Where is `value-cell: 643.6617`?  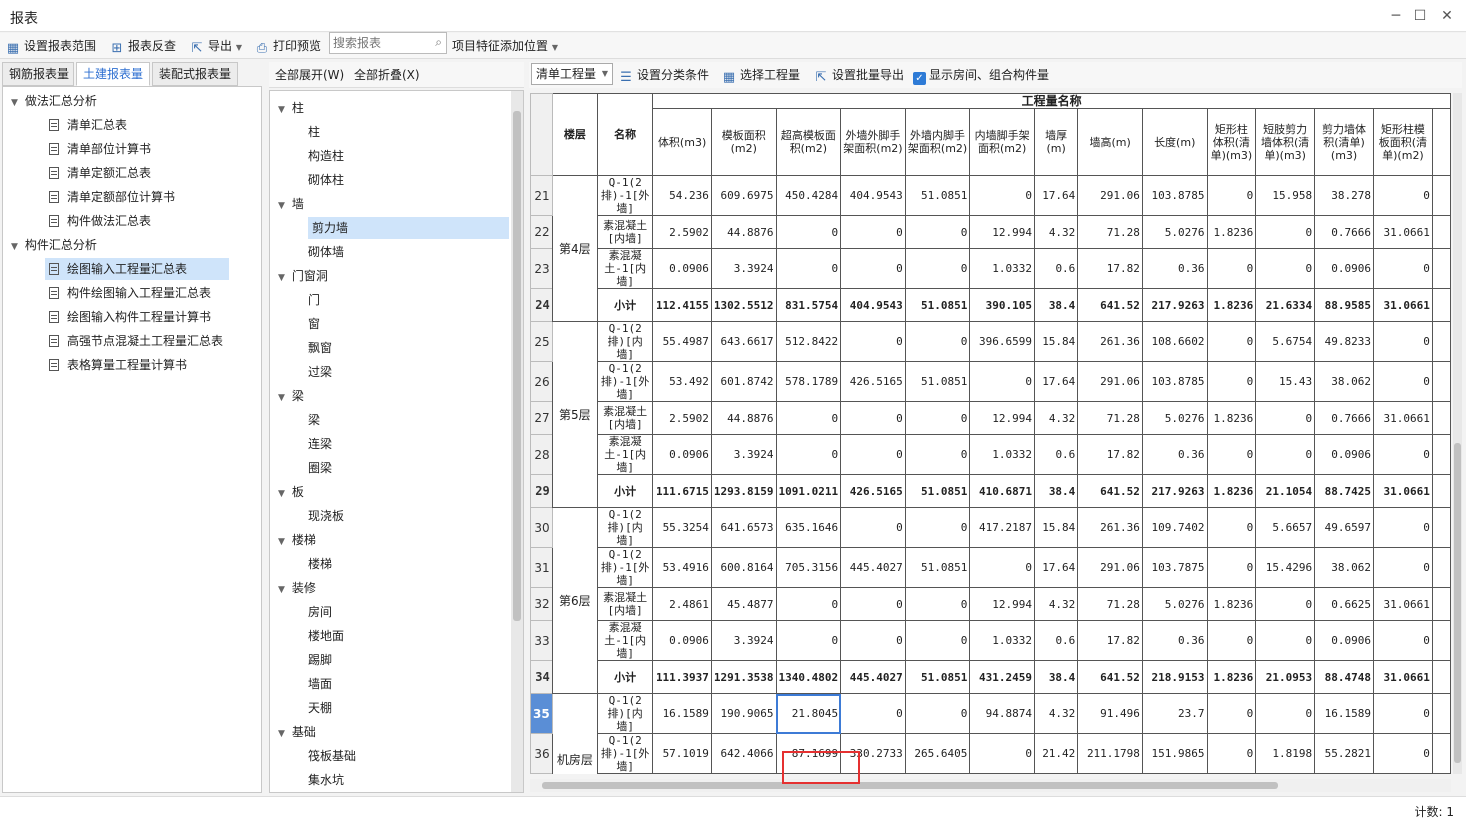
value-cell: 643.6617 is located at coordinates (743, 341).